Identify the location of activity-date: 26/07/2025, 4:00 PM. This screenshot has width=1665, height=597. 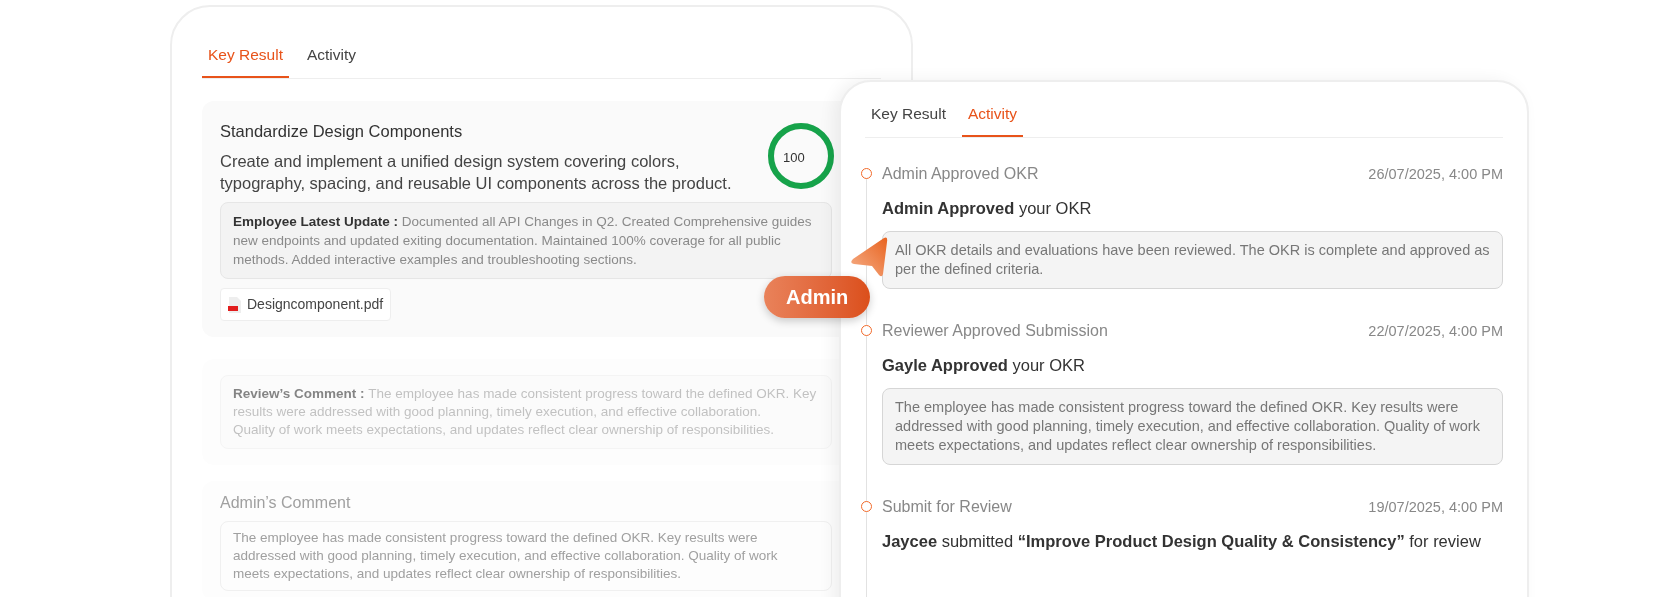
(1435, 175).